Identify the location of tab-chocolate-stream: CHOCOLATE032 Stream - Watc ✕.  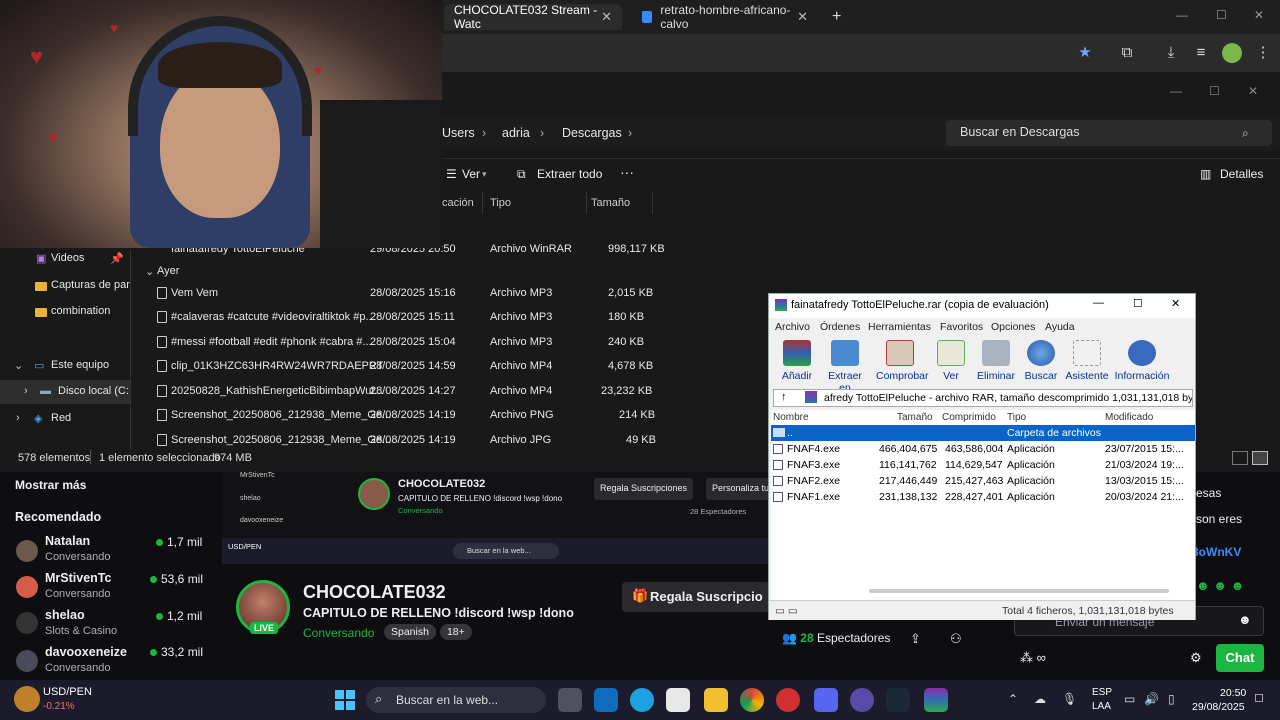
(533, 17).